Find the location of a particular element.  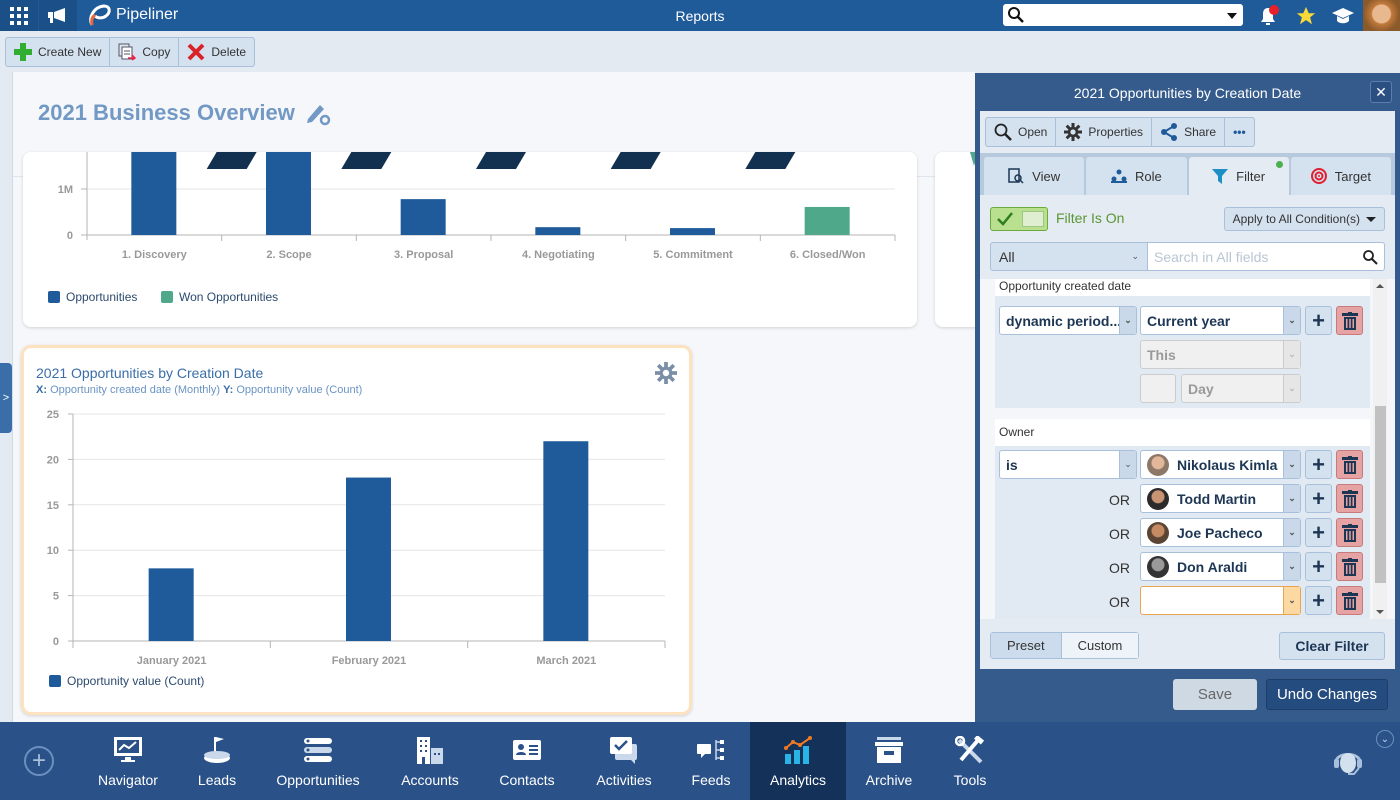

properties-button: Properties is located at coordinates (1104, 132).